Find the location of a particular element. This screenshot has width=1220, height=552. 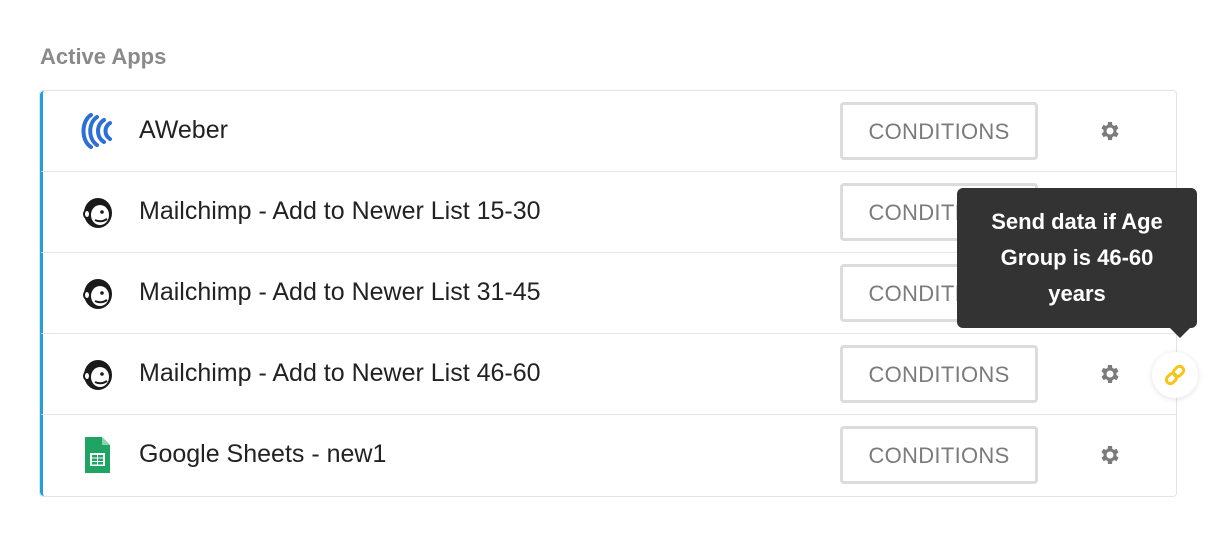

app-name: Google Sheets - new1 is located at coordinates (263, 454).